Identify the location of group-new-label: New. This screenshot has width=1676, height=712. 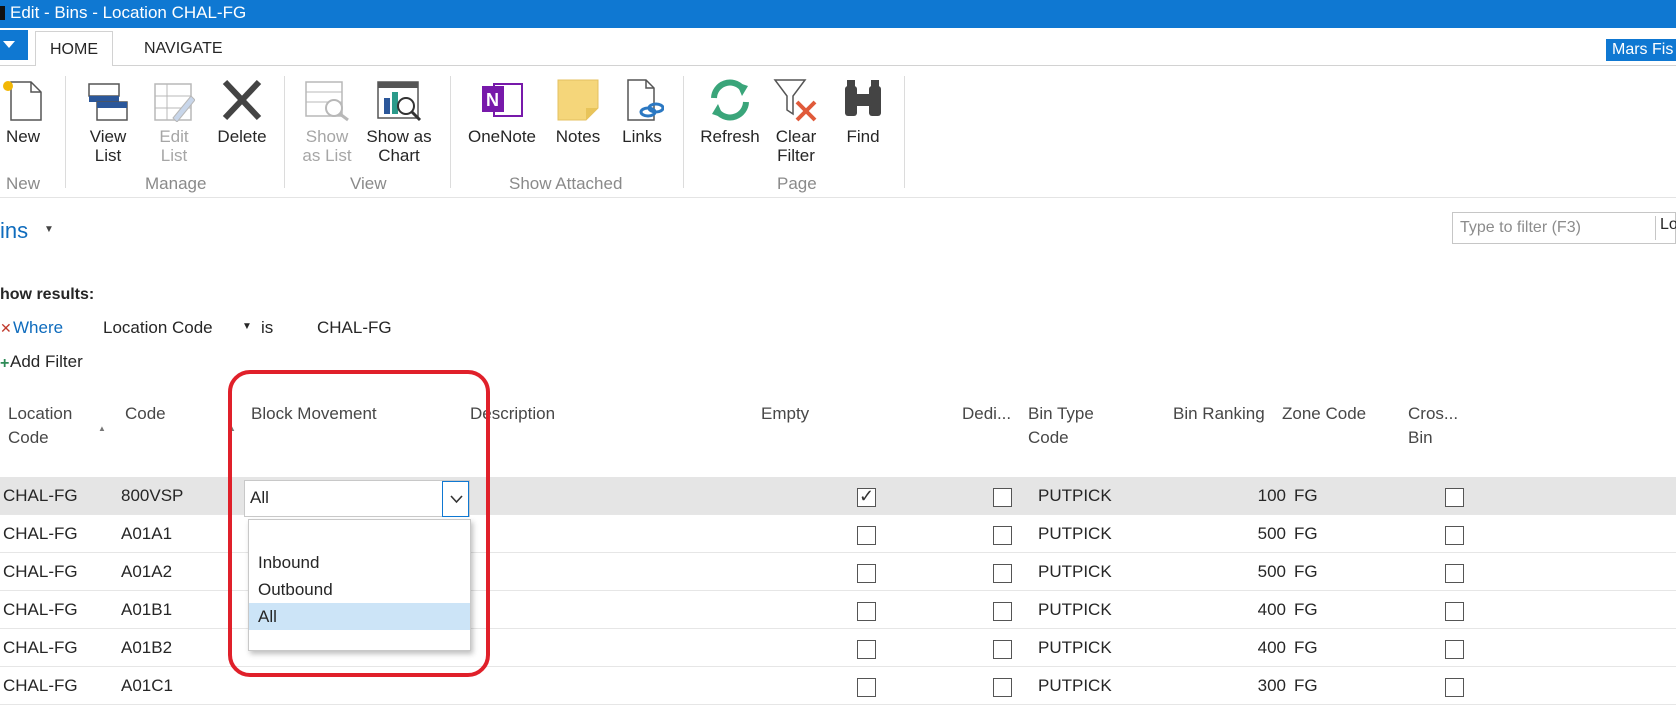
(23, 183).